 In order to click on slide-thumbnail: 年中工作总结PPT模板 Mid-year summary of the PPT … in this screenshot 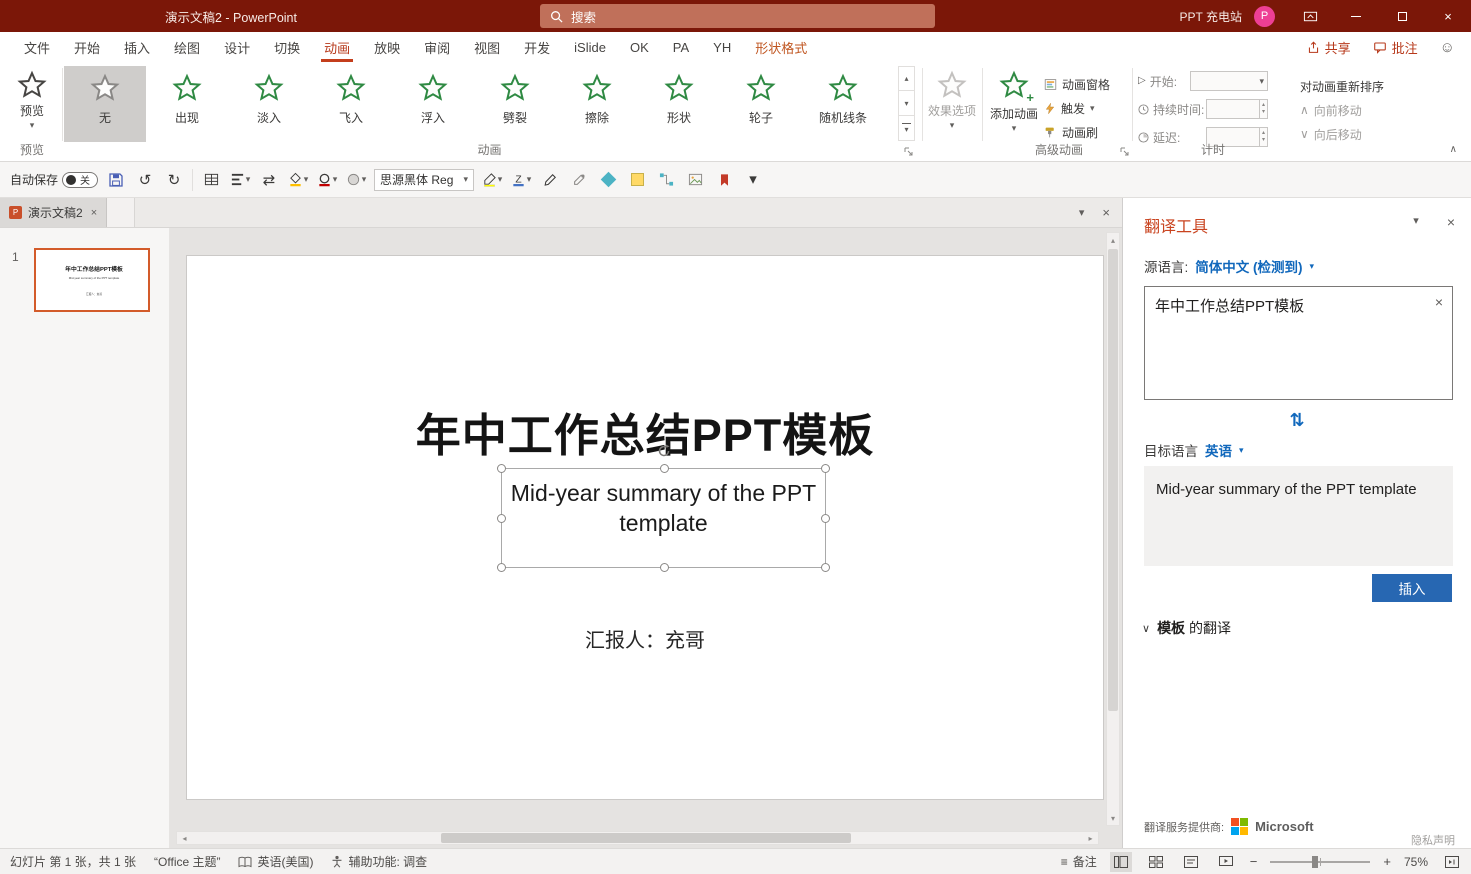, I will do `click(92, 280)`.